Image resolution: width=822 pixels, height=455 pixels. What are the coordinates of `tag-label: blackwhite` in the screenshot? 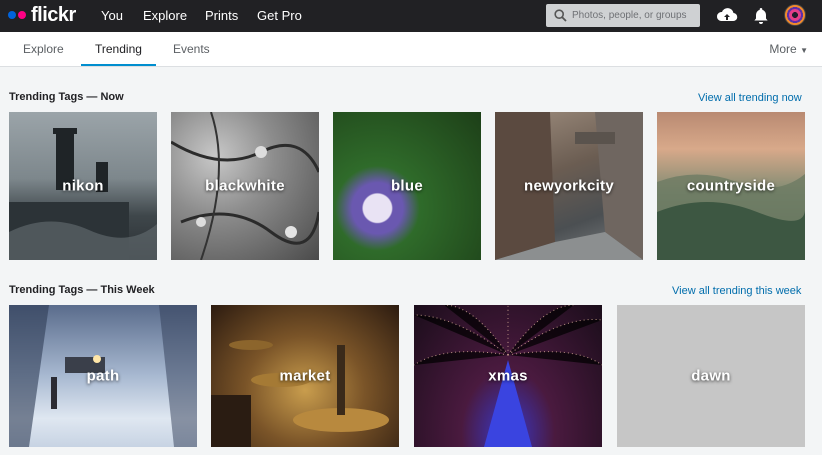 It's located at (245, 186).